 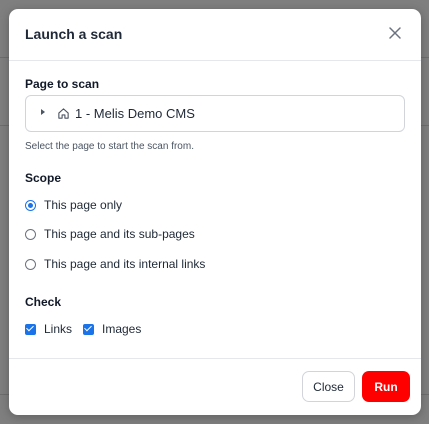 What do you see at coordinates (328, 386) in the screenshot?
I see `close-button: Close` at bounding box center [328, 386].